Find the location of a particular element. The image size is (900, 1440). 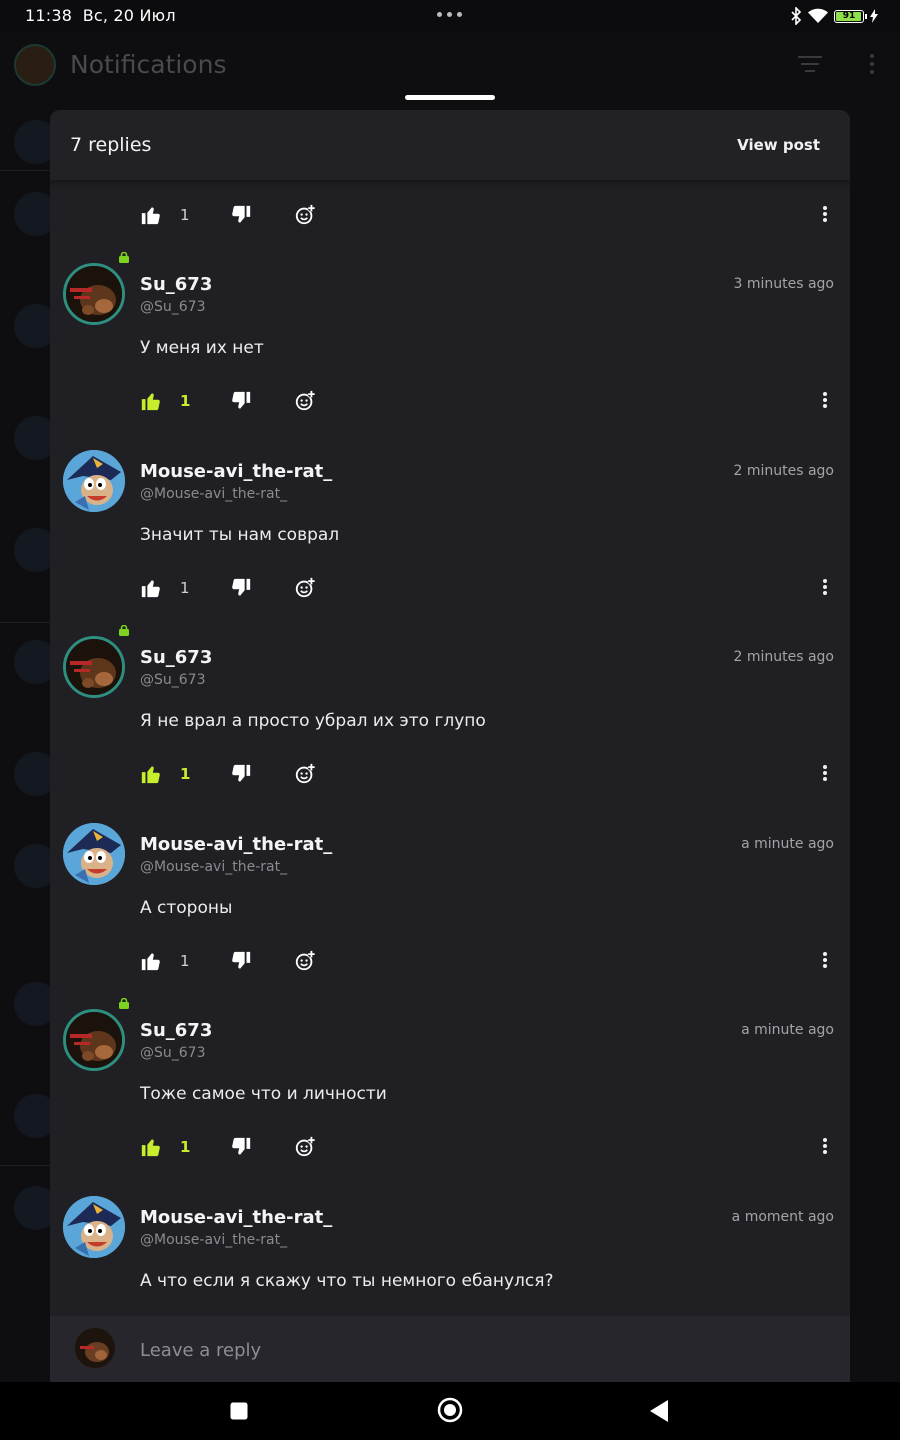

battery-icon: 91 is located at coordinates (850, 16).